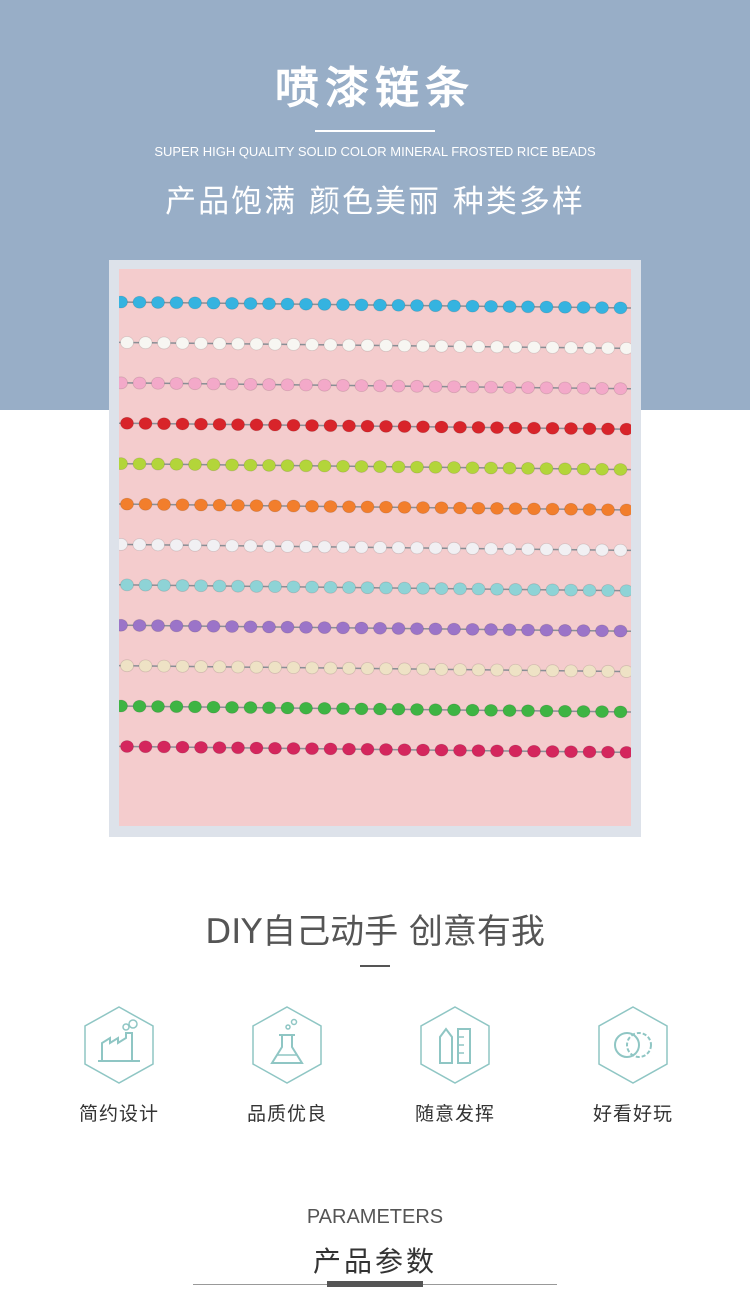 This screenshot has width=750, height=1306. What do you see at coordinates (118, 1114) in the screenshot?
I see `feature-label: 简约设计` at bounding box center [118, 1114].